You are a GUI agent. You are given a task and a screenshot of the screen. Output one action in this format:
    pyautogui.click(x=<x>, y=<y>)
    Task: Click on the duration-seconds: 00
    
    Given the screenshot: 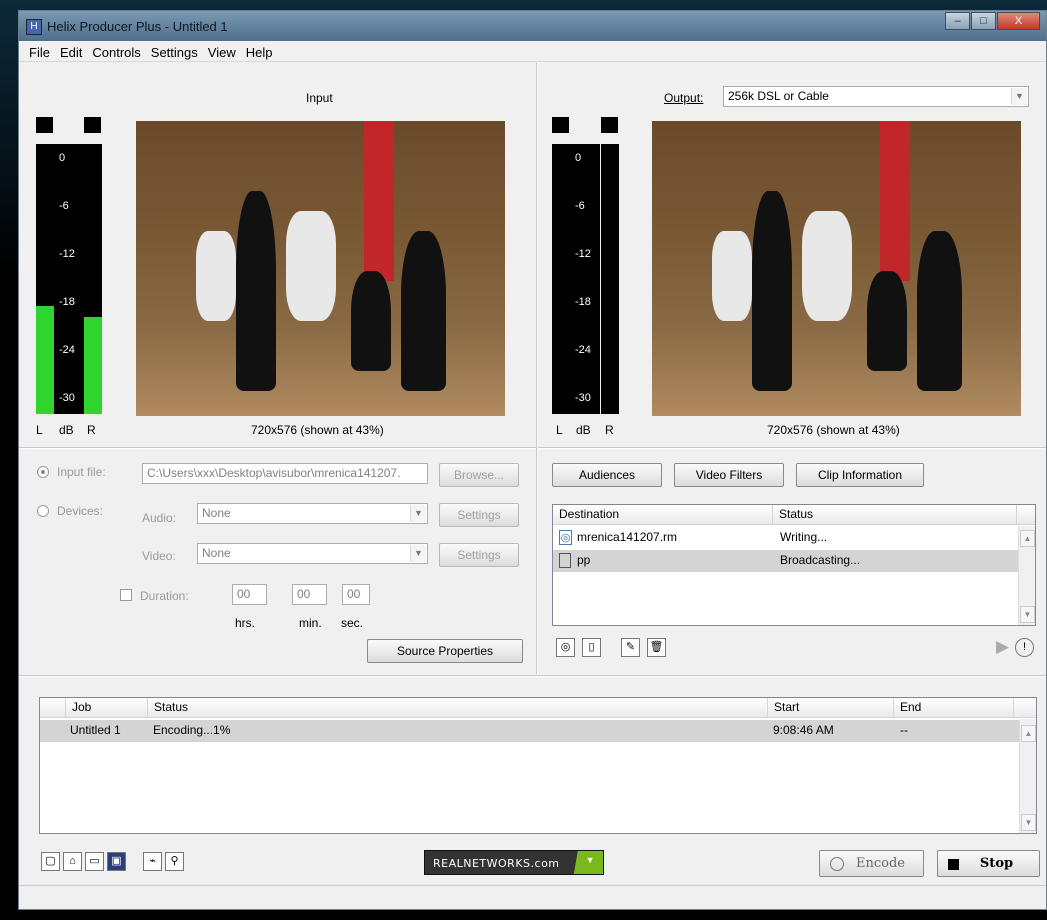 What is the action you would take?
    pyautogui.click(x=356, y=594)
    